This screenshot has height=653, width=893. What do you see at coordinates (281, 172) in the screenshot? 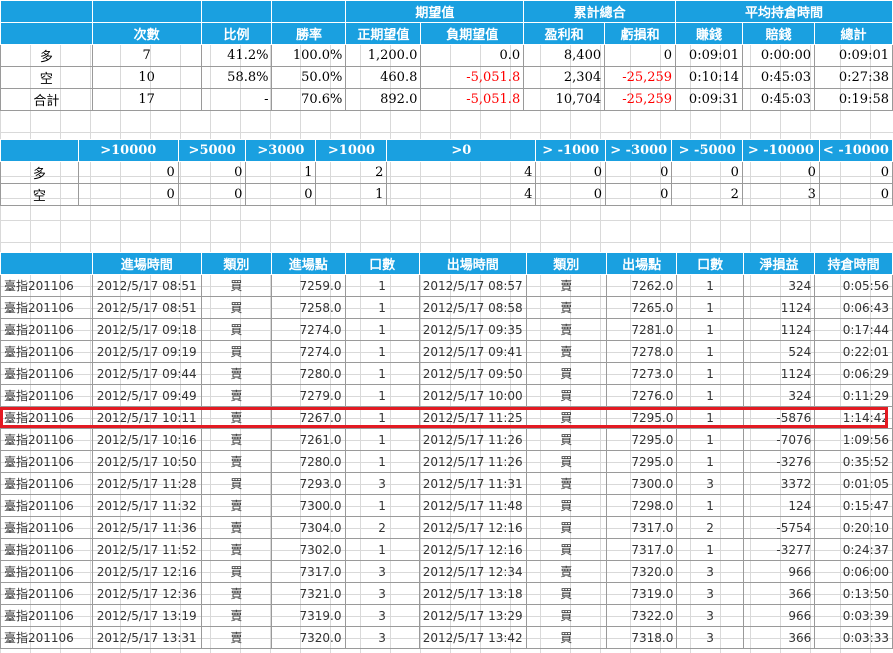
I see `distribution-cell: 1` at bounding box center [281, 172].